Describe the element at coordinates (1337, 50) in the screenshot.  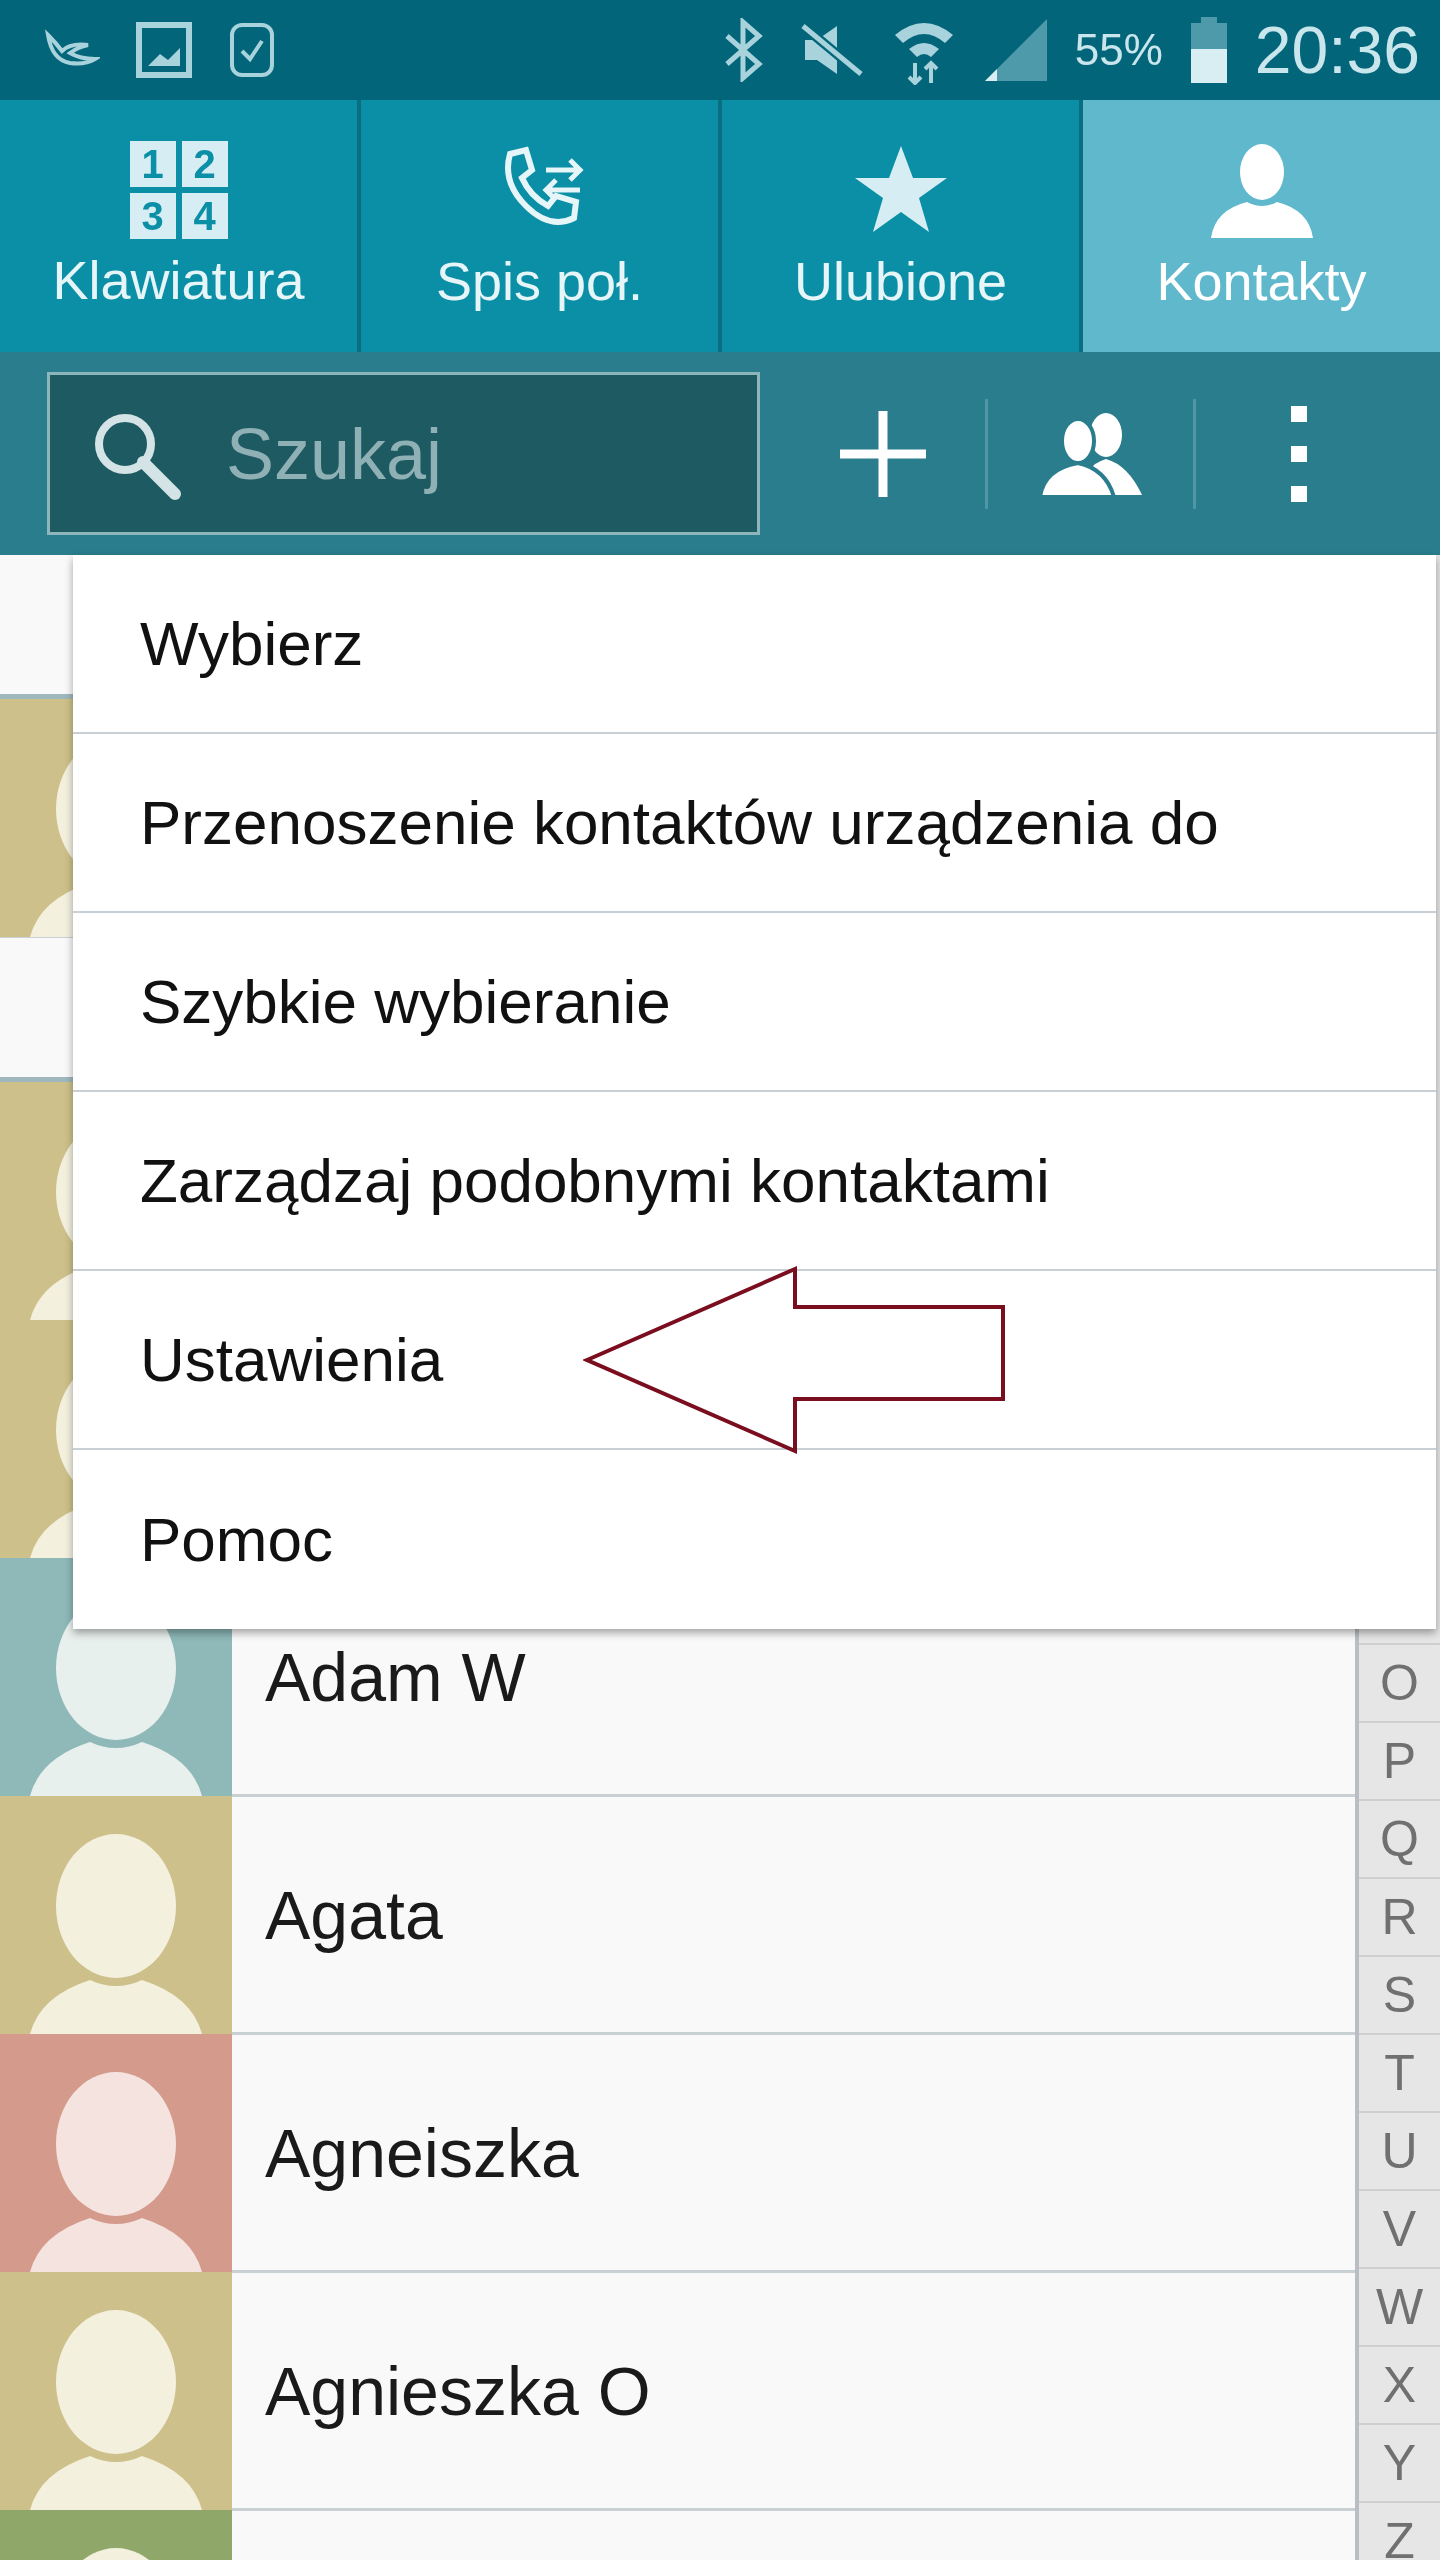
I see `clock: 20:36` at that location.